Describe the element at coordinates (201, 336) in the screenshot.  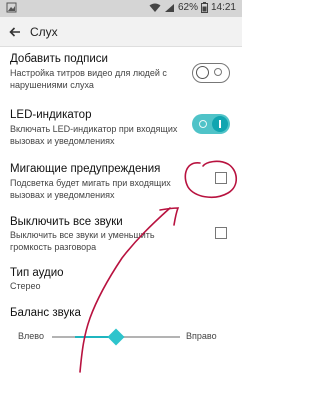
I see `slider-right-label: Вправо` at that location.